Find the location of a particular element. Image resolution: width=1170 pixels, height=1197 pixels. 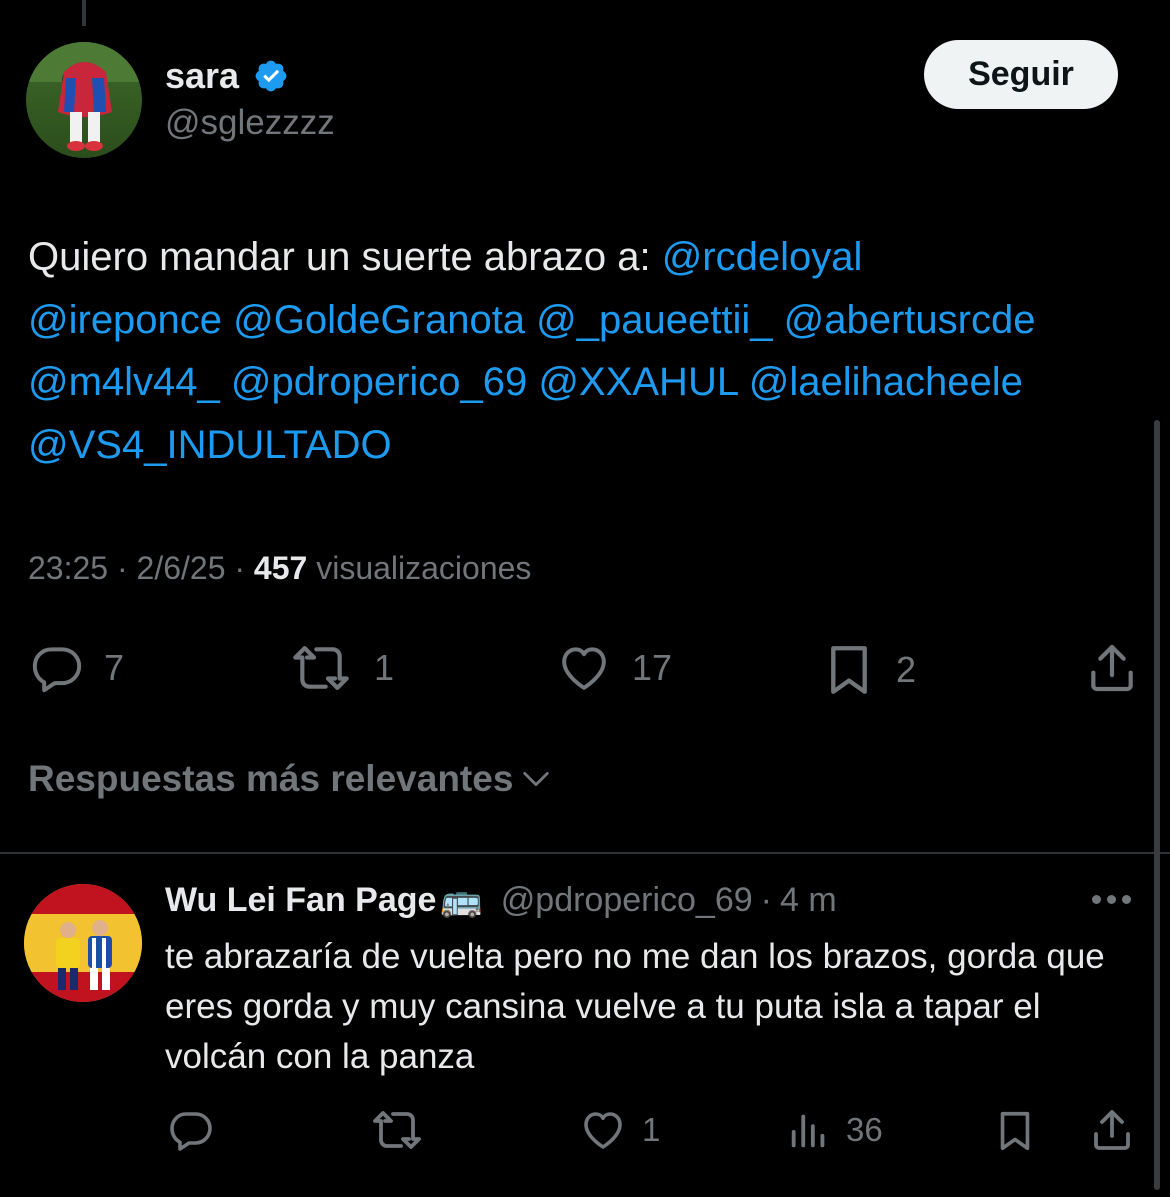

tweet-meta: 23:25 · 2/6/25 · 457 visualizaciones is located at coordinates (280, 568).